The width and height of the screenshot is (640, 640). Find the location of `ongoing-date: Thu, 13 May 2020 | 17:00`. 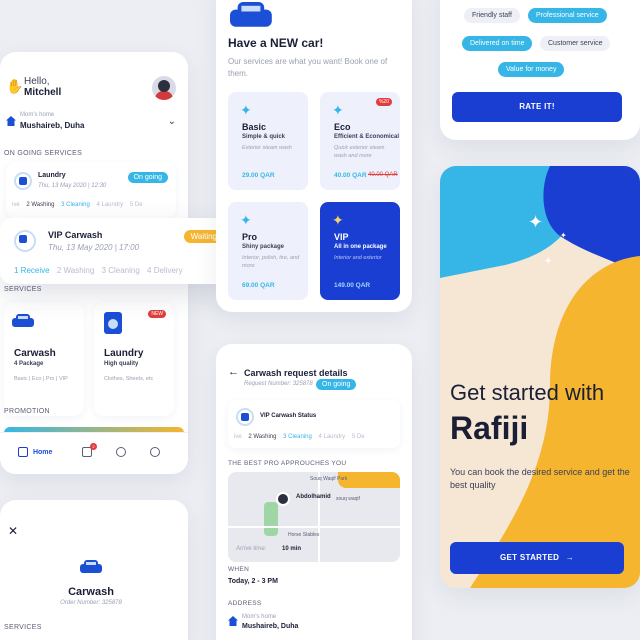

ongoing-date: Thu, 13 May 2020 | 17:00 is located at coordinates (94, 247).